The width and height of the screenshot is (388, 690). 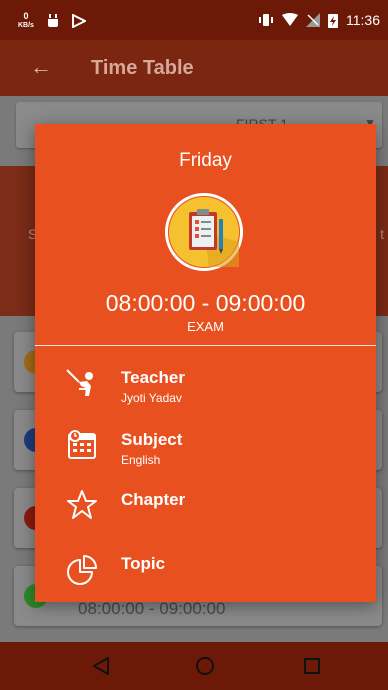 I want to click on circle-home-icon, so click(x=205, y=666).